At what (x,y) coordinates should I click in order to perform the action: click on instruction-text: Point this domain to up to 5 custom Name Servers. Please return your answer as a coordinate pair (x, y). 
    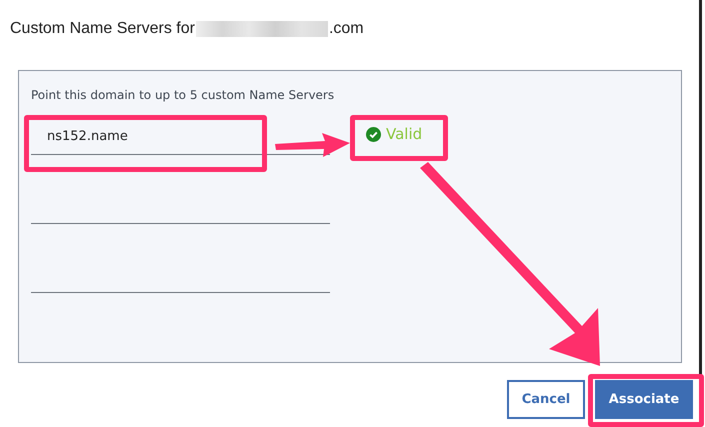
    Looking at the image, I should click on (183, 95).